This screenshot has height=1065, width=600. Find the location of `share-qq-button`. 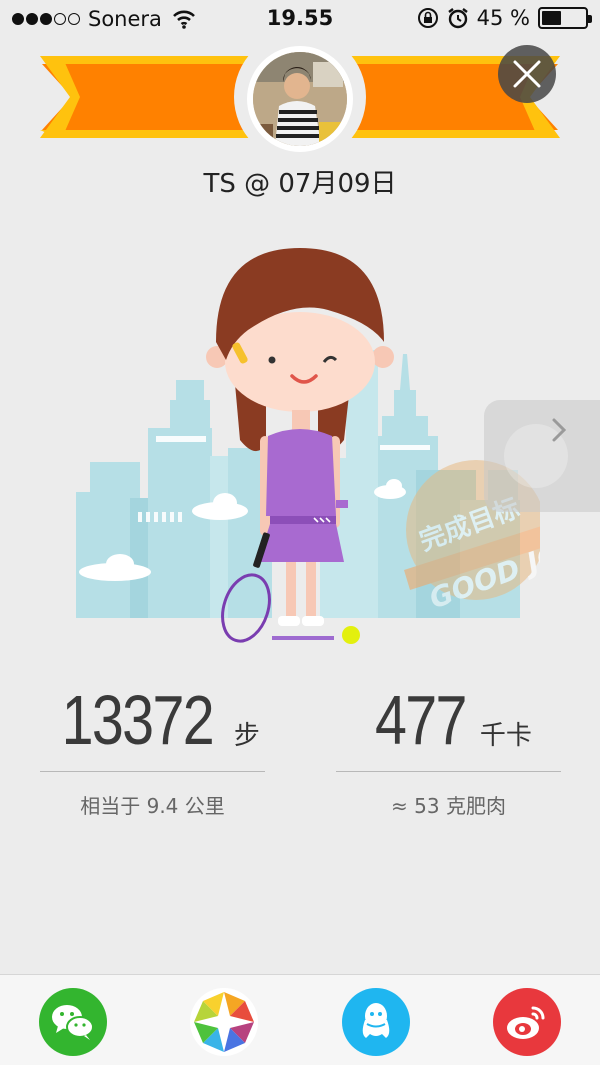

share-qq-button is located at coordinates (376, 1022).